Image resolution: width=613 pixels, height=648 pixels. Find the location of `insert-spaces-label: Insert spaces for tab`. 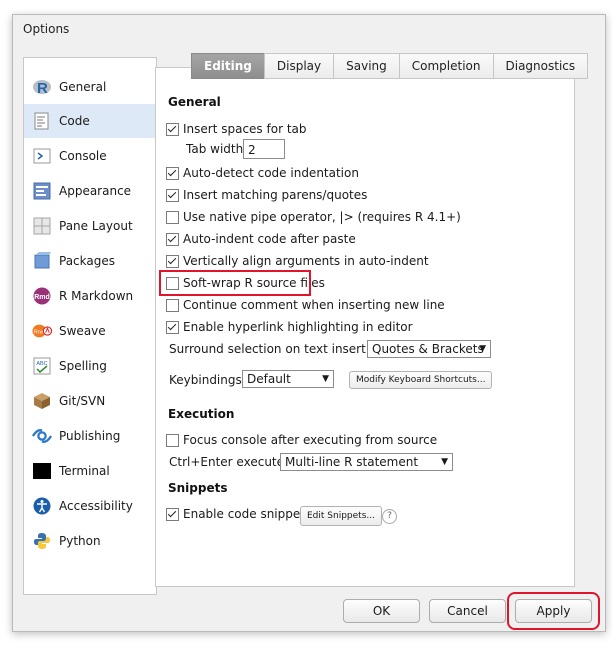

insert-spaces-label: Insert spaces for tab is located at coordinates (245, 129).